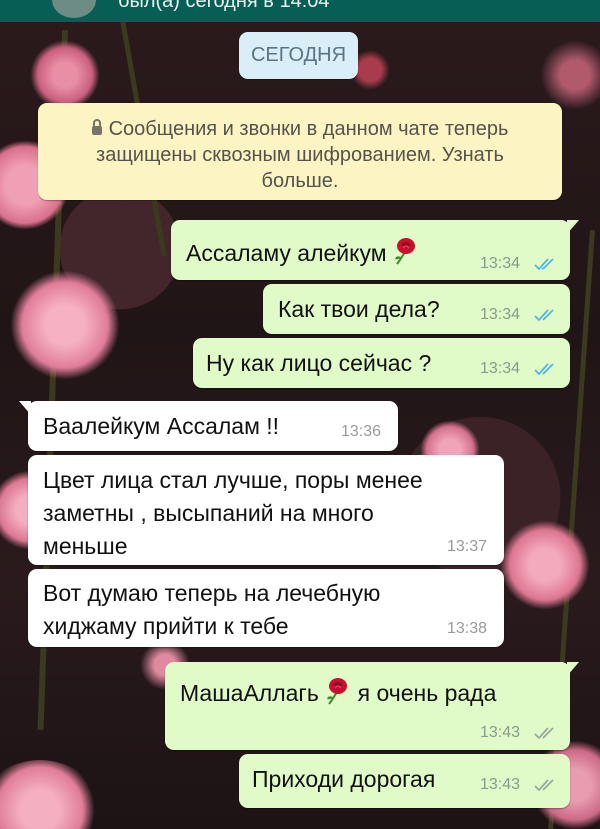 This screenshot has width=600, height=829. I want to click on message-text-line: Цвет лица стал лучше, поры менее, so click(233, 480).